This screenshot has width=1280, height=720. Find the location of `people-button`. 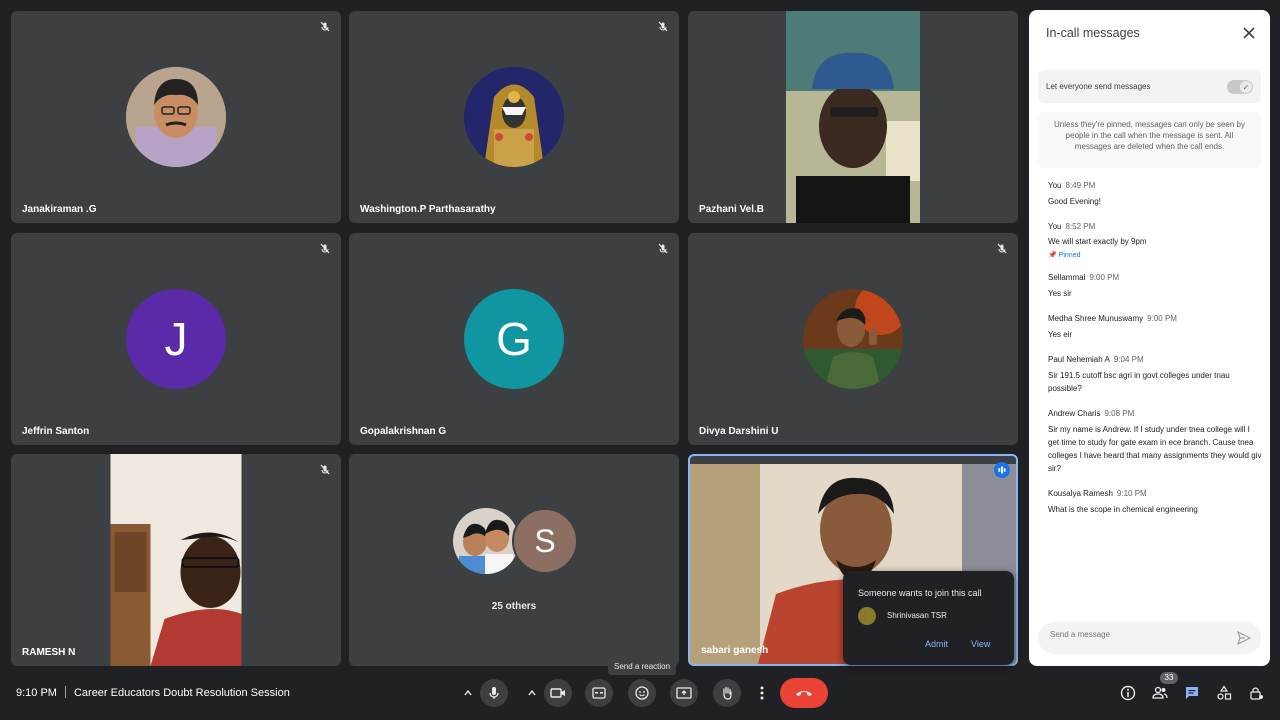

people-button is located at coordinates (1160, 693).